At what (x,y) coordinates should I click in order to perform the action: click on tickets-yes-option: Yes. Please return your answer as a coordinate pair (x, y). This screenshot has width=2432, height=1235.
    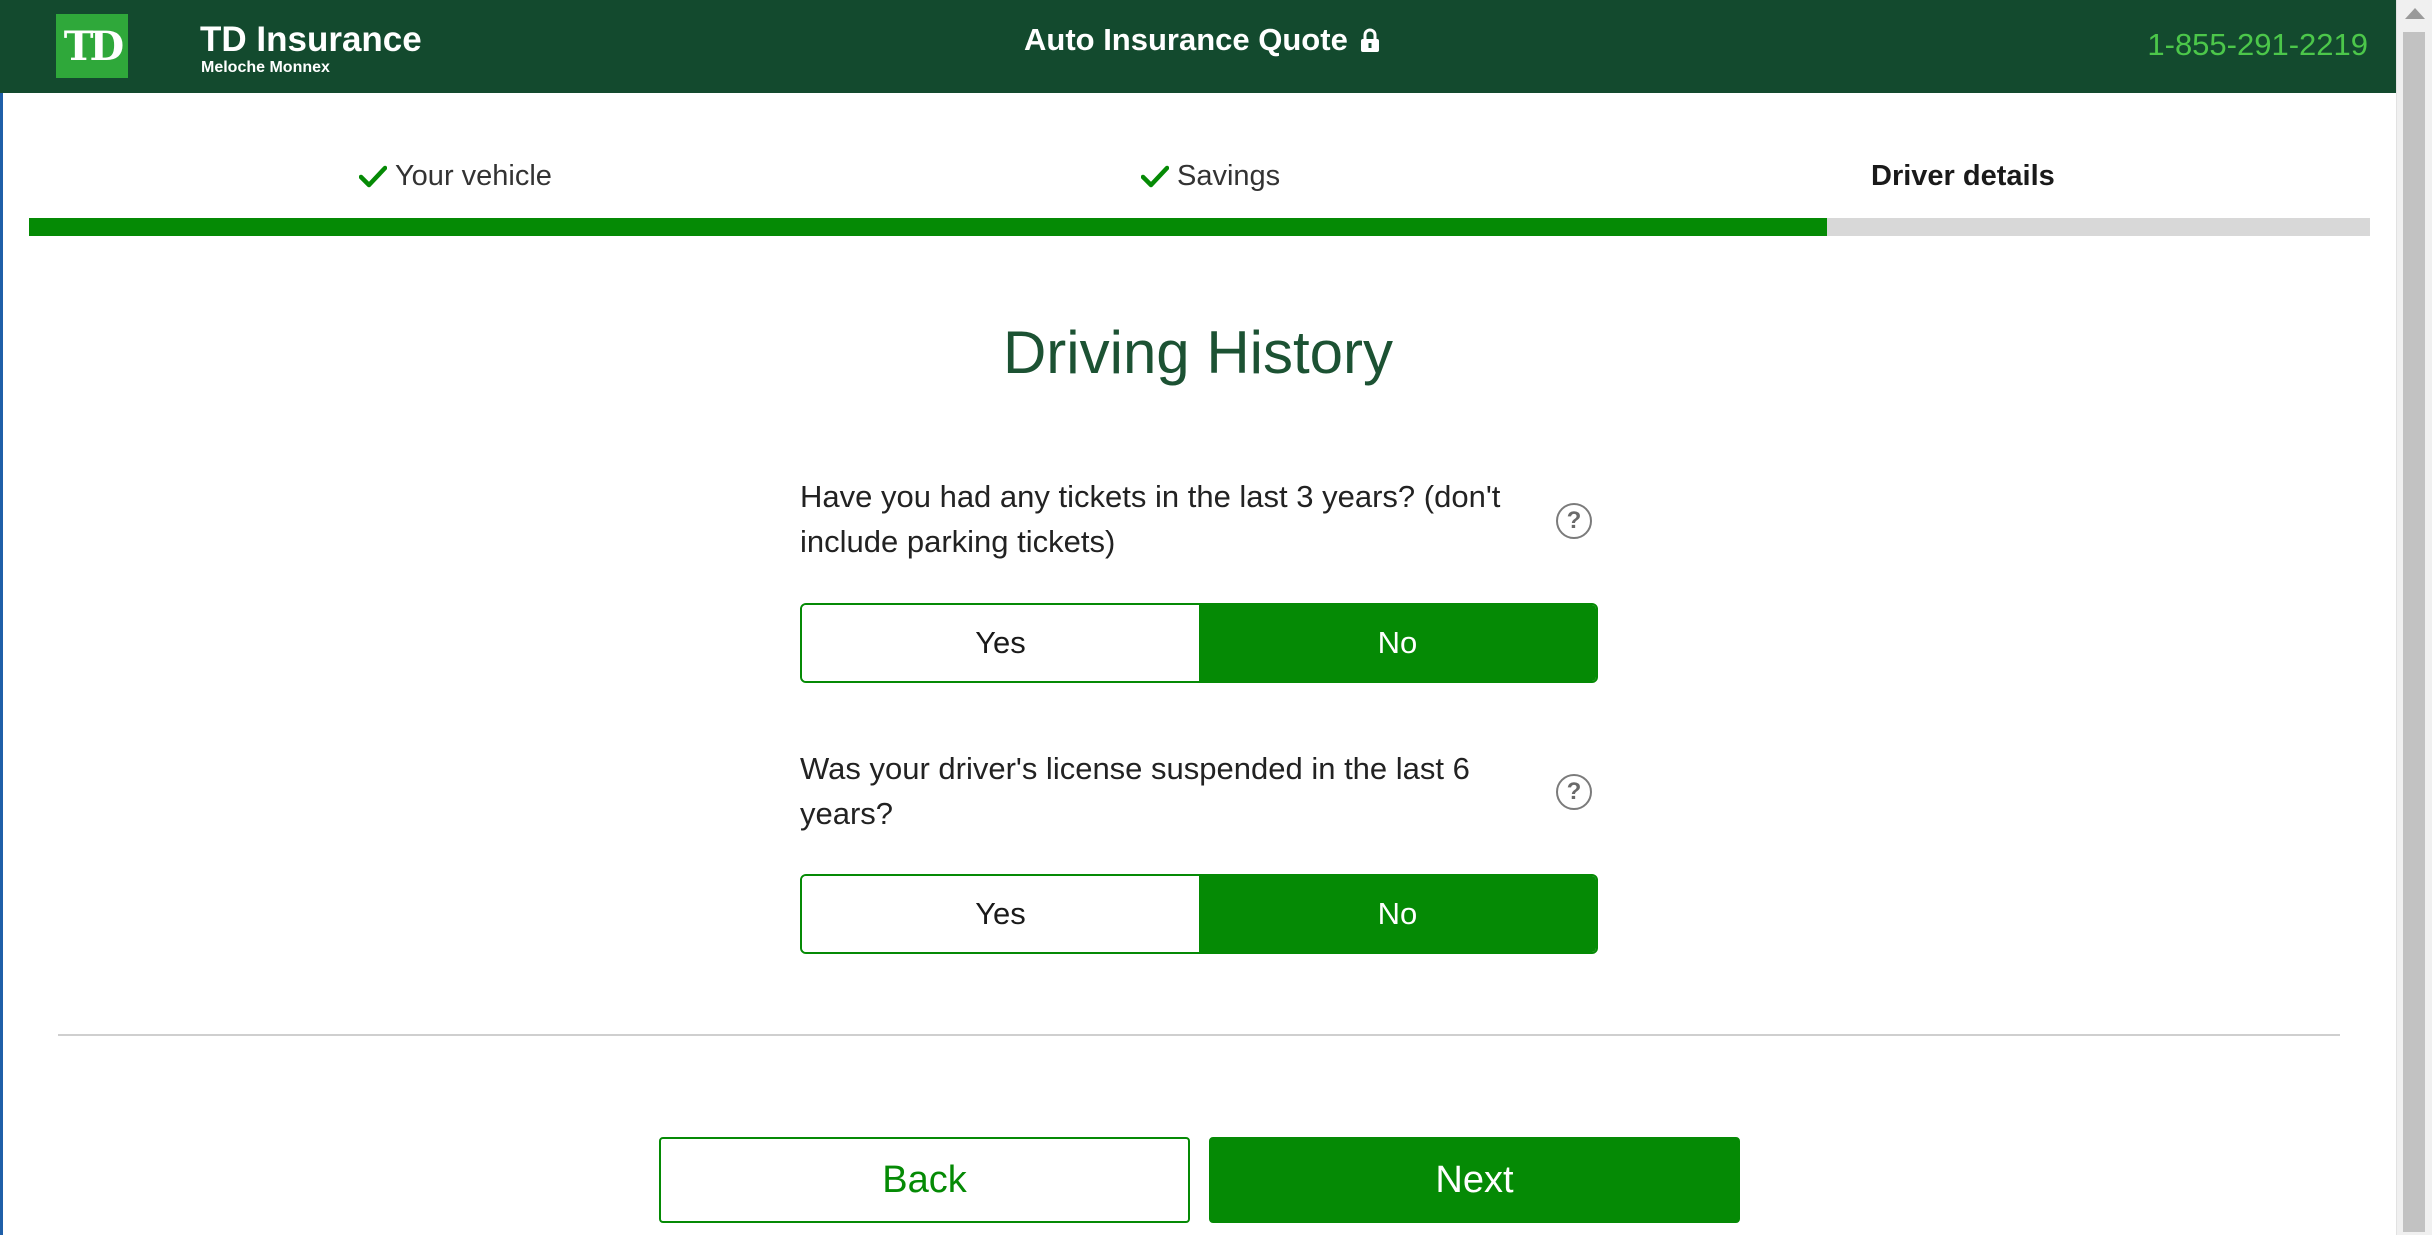
    Looking at the image, I should click on (1000, 643).